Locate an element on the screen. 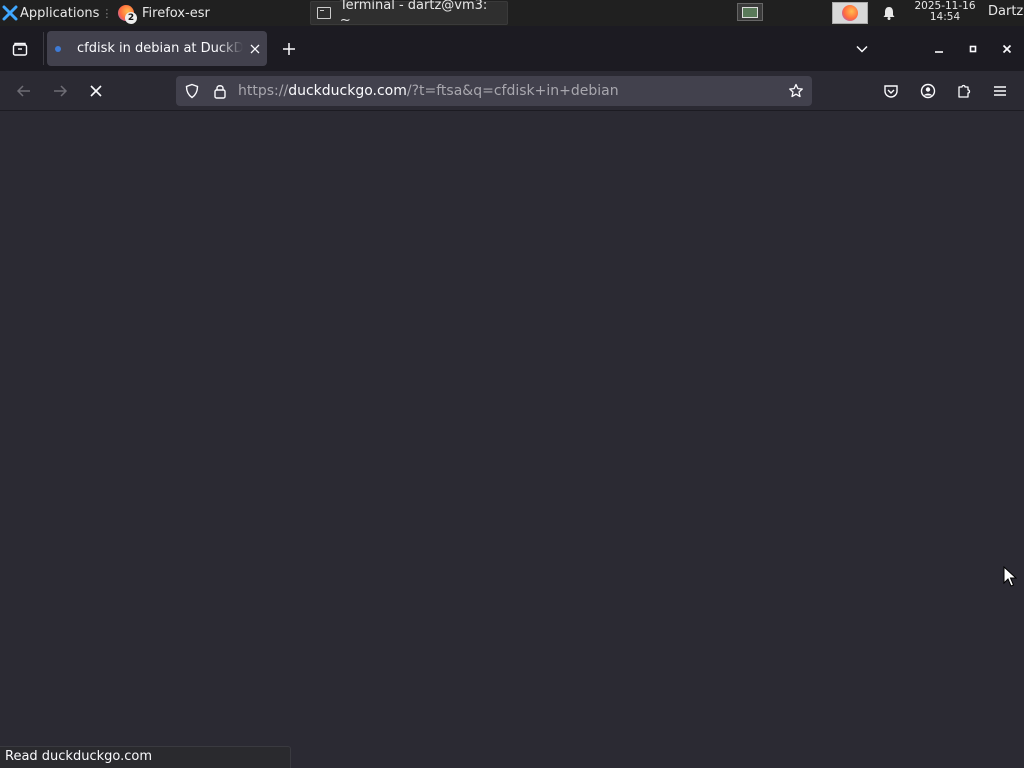  close-window-button is located at coordinates (1007, 49).